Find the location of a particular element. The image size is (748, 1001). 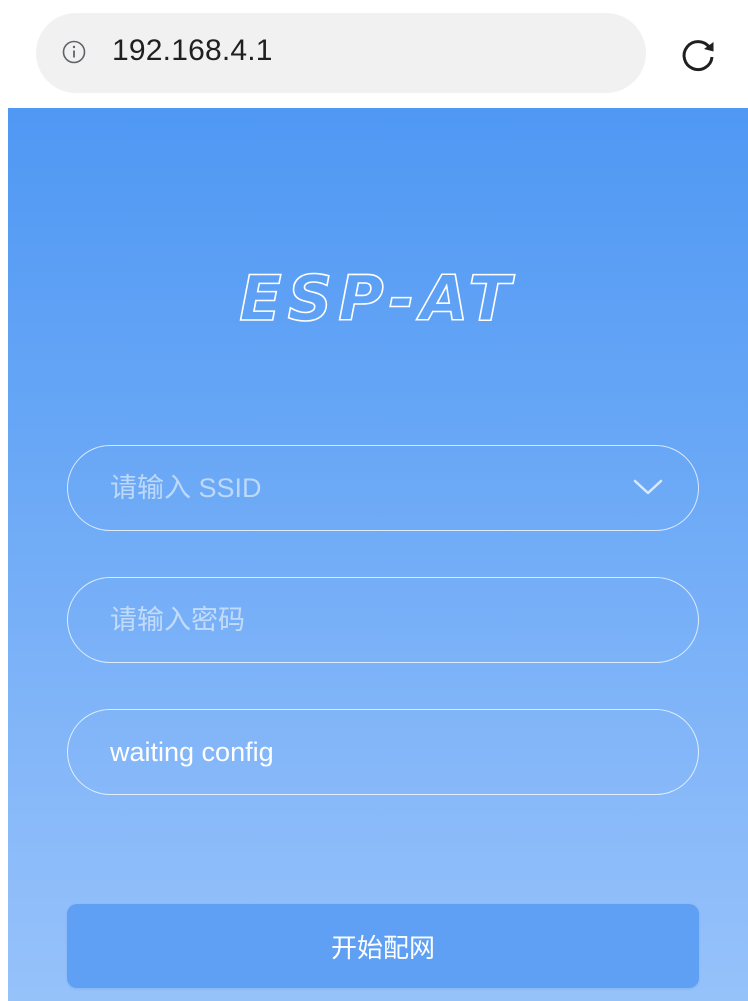

password-field is located at coordinates (383, 620).